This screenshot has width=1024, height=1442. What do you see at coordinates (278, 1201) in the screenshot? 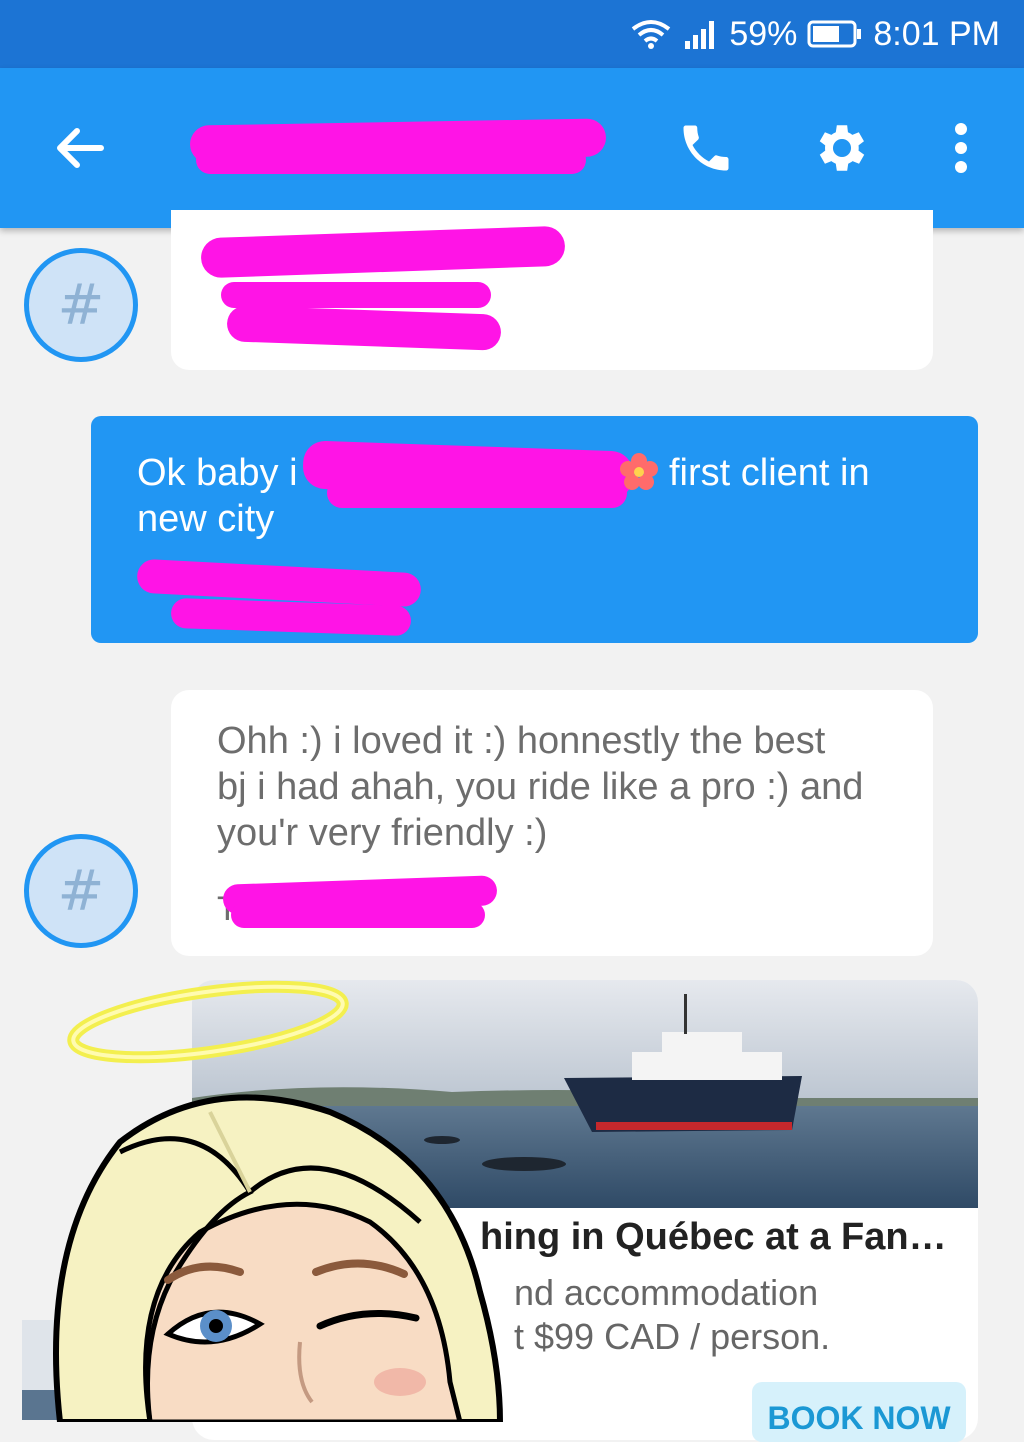
I see `bitmoji-sticker` at bounding box center [278, 1201].